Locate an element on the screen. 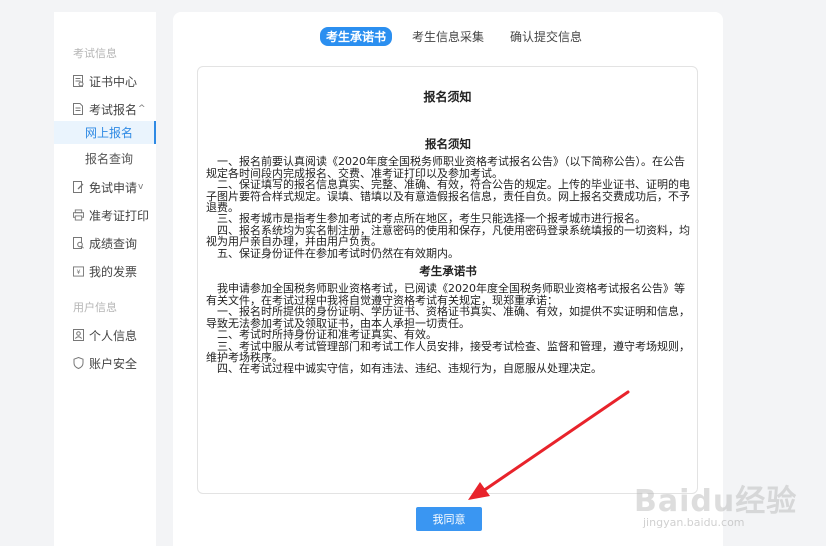  score-query-icon is located at coordinates (78, 243).